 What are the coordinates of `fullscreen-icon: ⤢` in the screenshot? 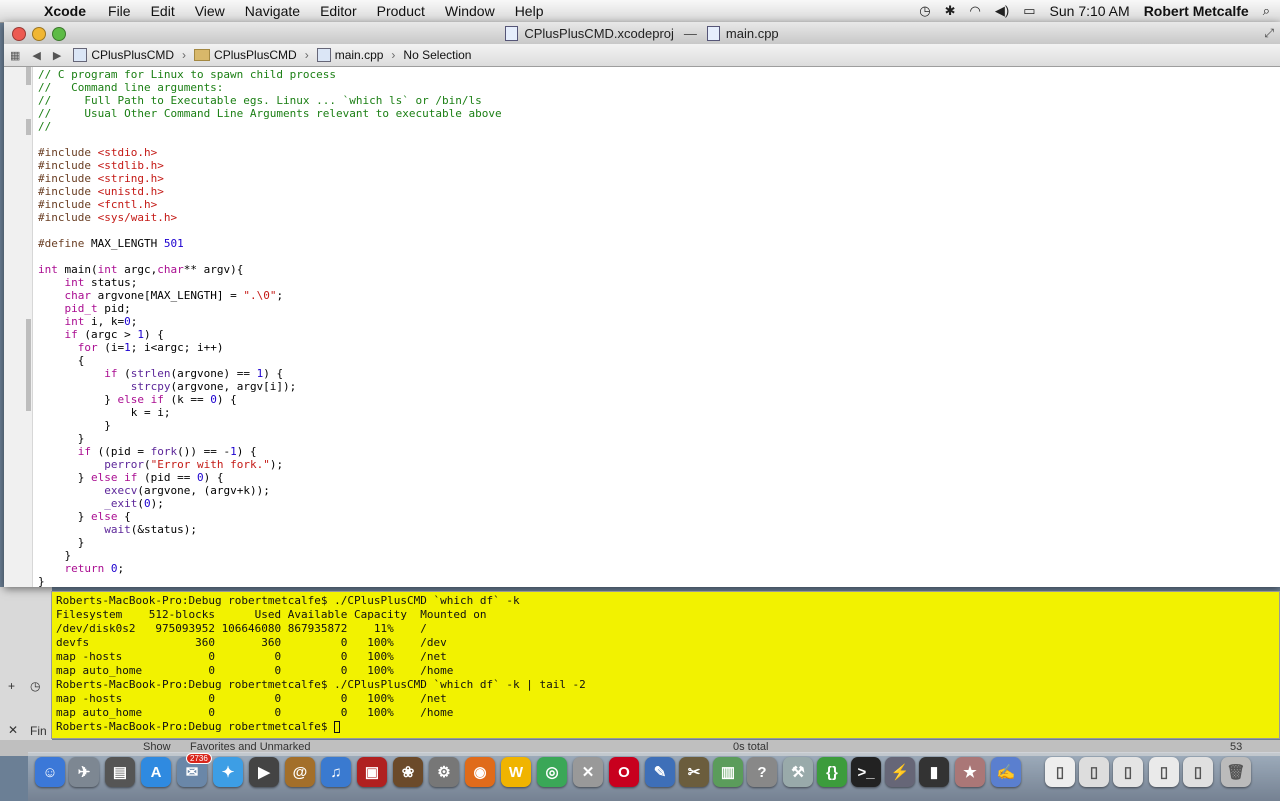 It's located at (1269, 33).